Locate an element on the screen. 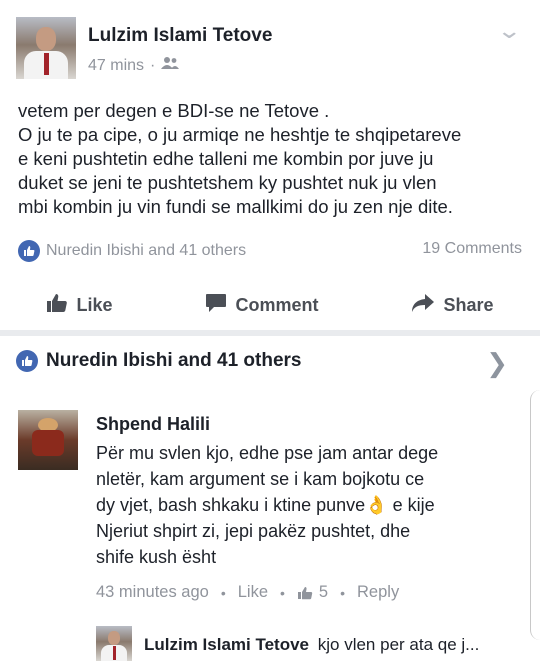 The image size is (540, 661). share-button: Share is located at coordinates (452, 305).